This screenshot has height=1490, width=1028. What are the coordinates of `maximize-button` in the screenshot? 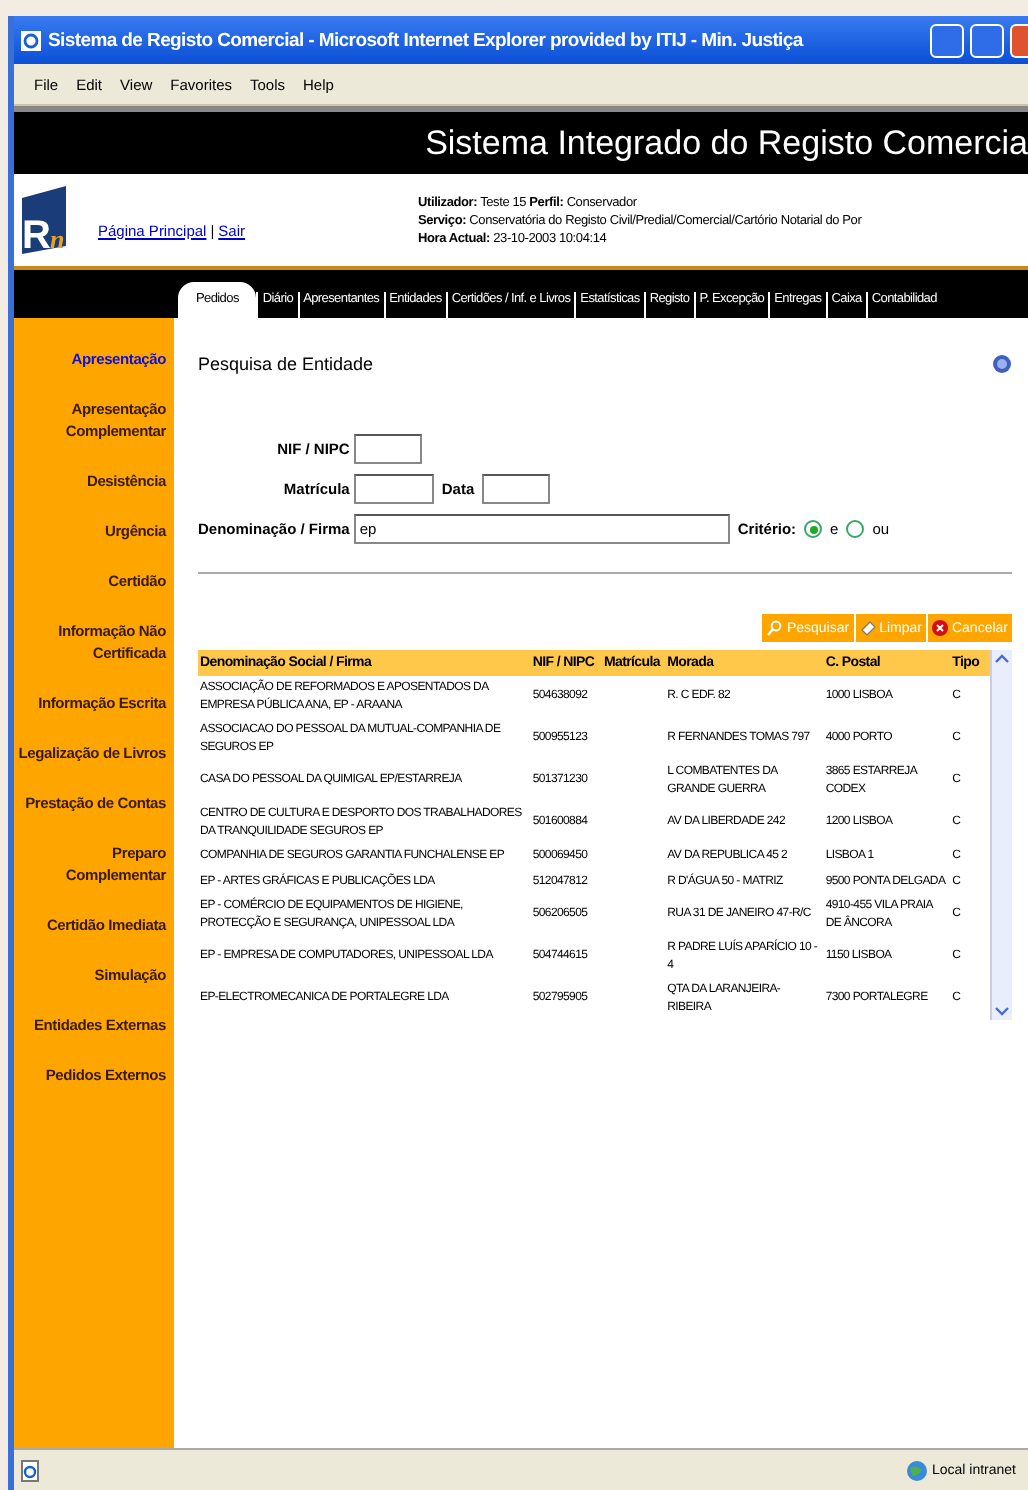 It's located at (987, 40).